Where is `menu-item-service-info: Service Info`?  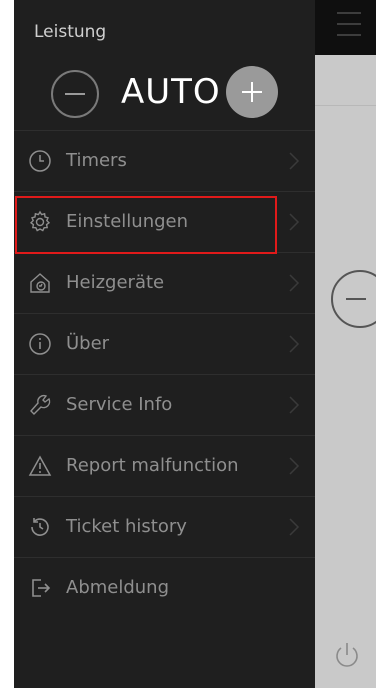 menu-item-service-info: Service Info is located at coordinates (164, 404).